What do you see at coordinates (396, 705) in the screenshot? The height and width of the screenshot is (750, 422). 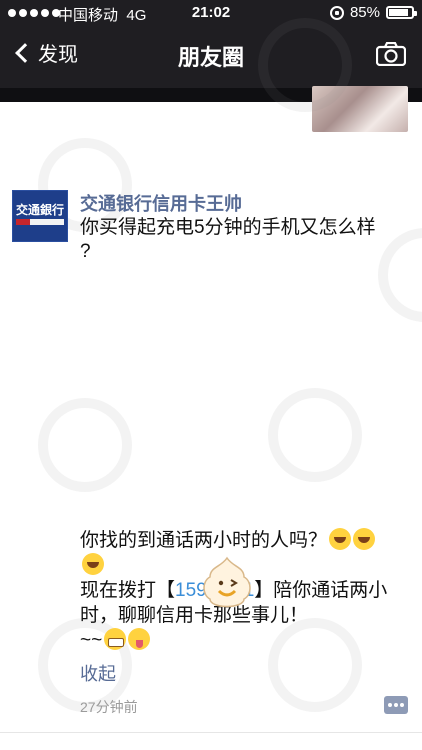 I see `comment-button` at bounding box center [396, 705].